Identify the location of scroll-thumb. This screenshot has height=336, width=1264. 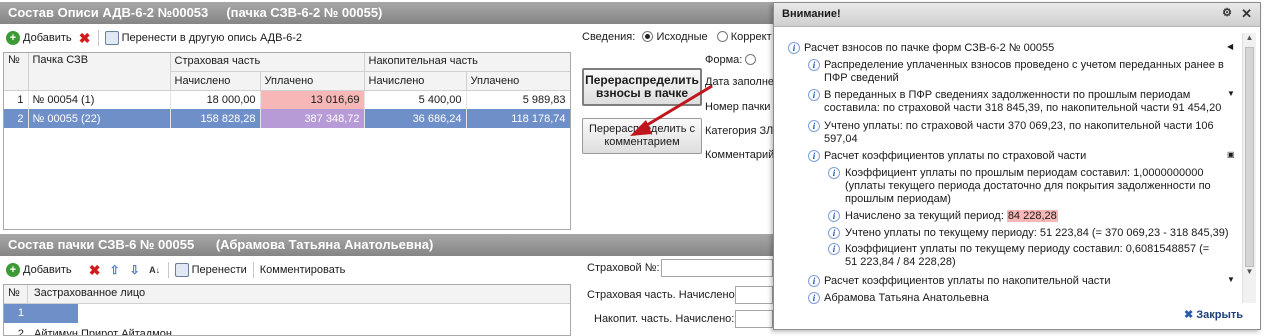
(1249, 157).